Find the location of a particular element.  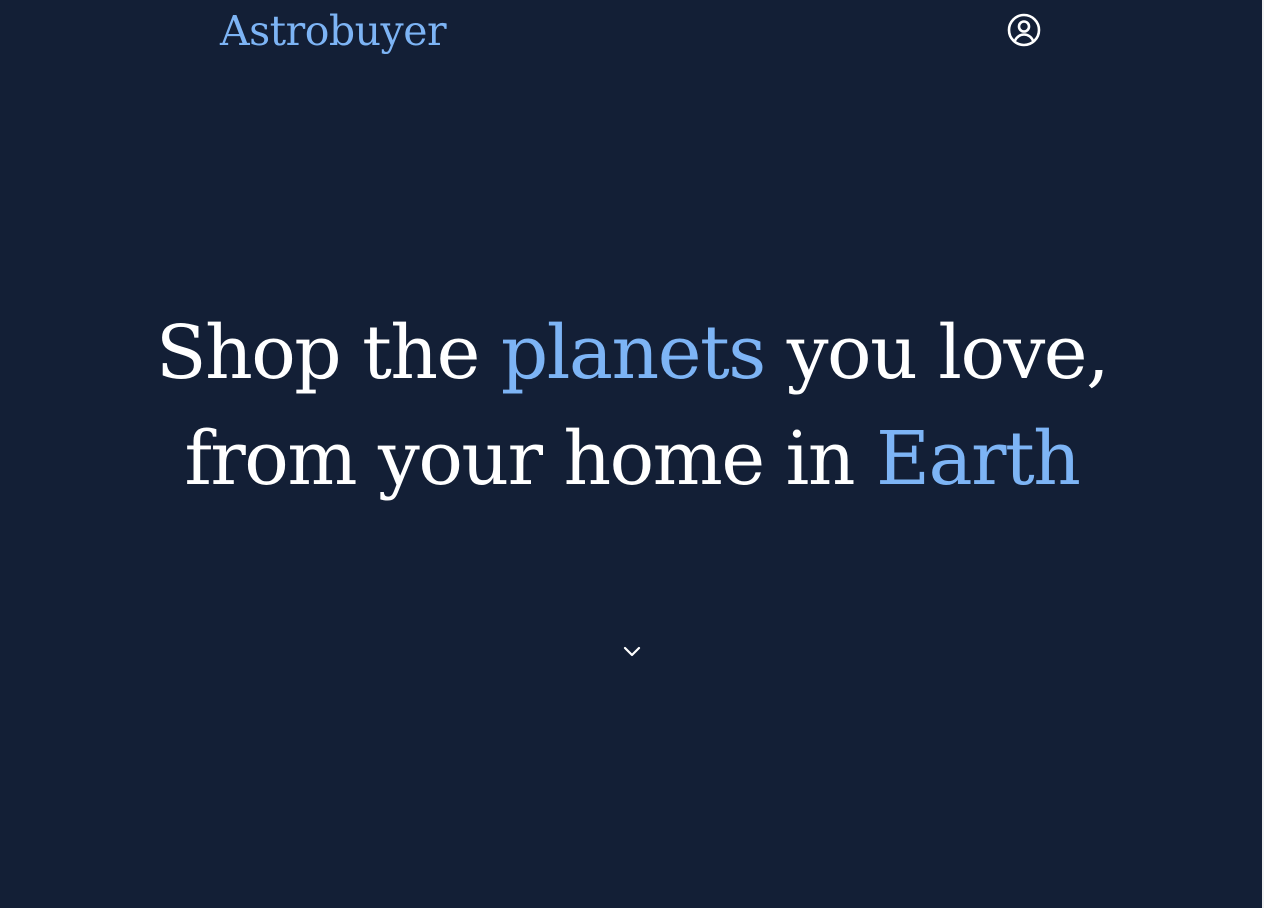

site-logo: Astrobuyer is located at coordinates (333, 31).